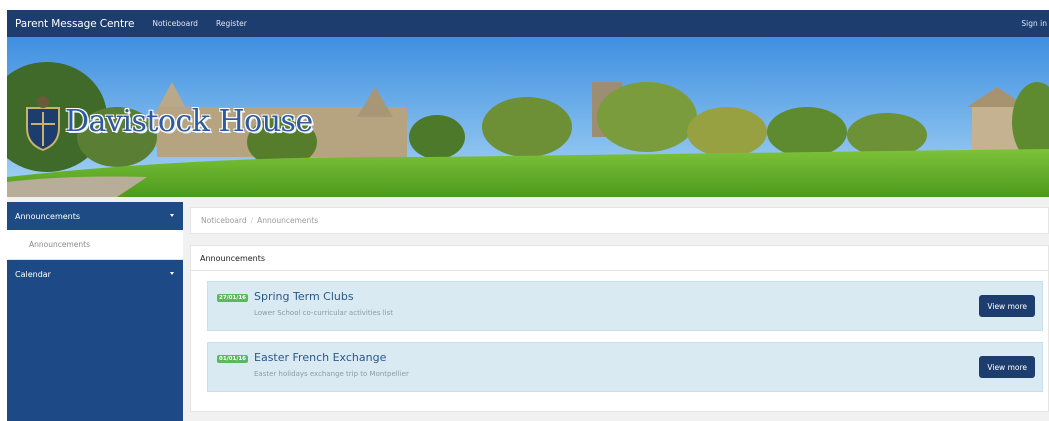  I want to click on sidebar: Announcements Announcements Calendar, so click(95, 311).